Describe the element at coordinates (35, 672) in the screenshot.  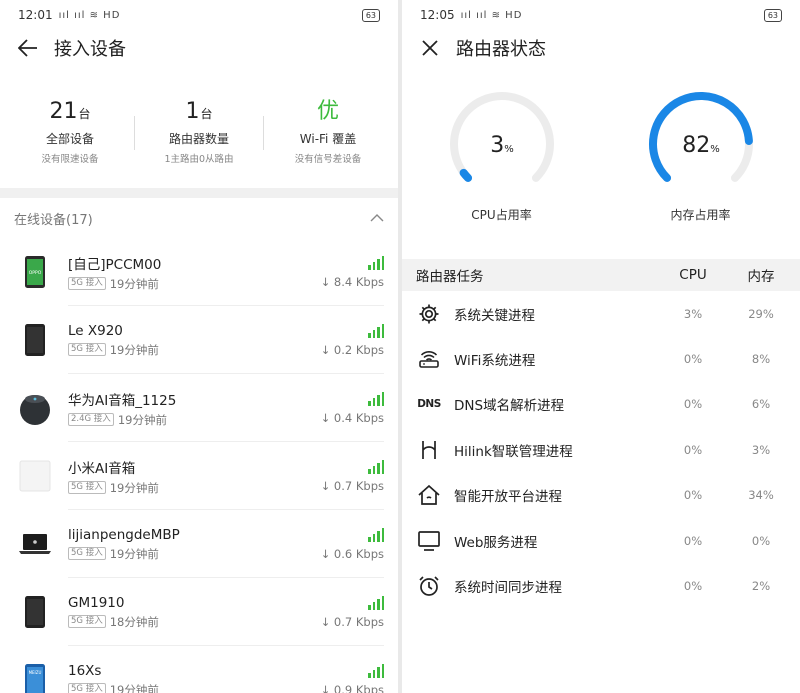
I see `svg-text: MEIZU` at that location.